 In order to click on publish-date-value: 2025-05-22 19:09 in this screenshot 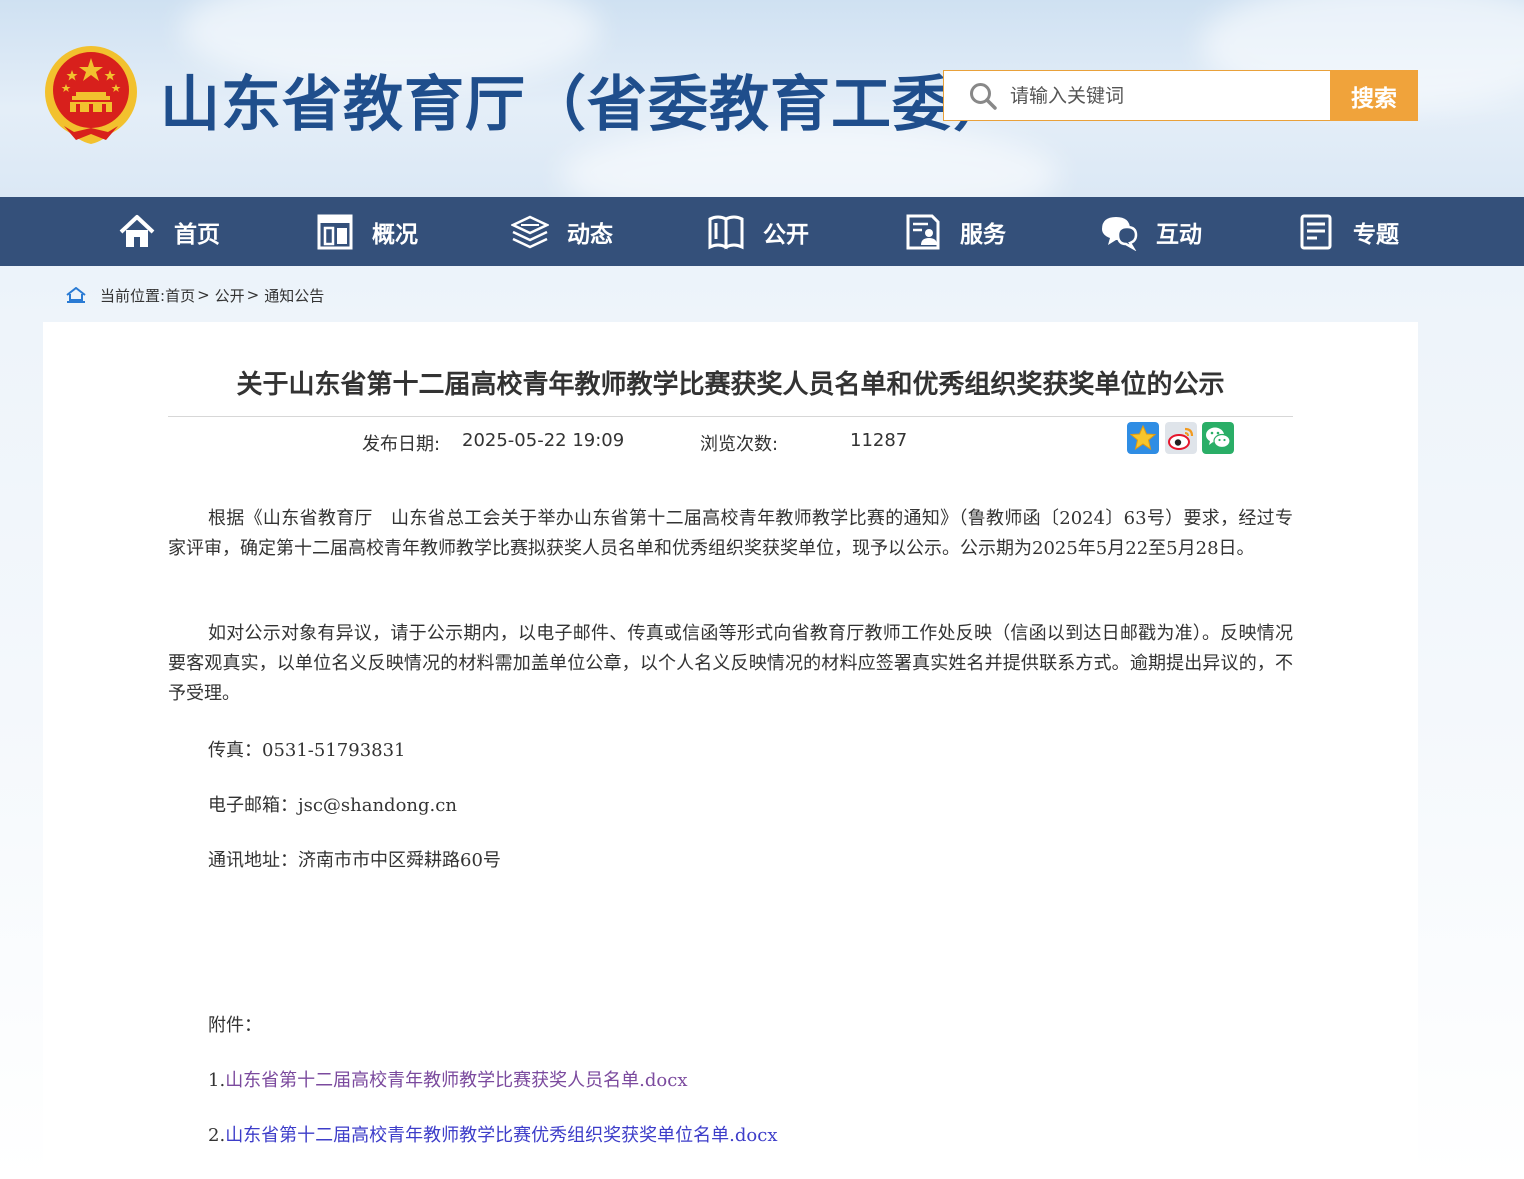, I will do `click(543, 440)`.